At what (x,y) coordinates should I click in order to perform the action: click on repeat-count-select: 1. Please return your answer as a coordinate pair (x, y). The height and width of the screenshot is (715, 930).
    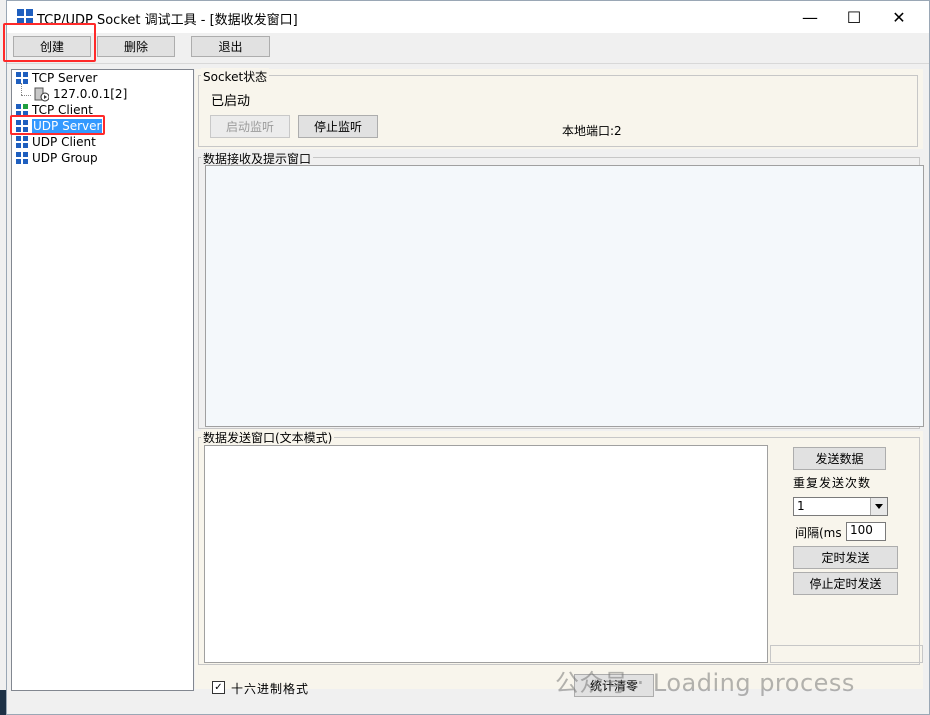
    Looking at the image, I should click on (840, 506).